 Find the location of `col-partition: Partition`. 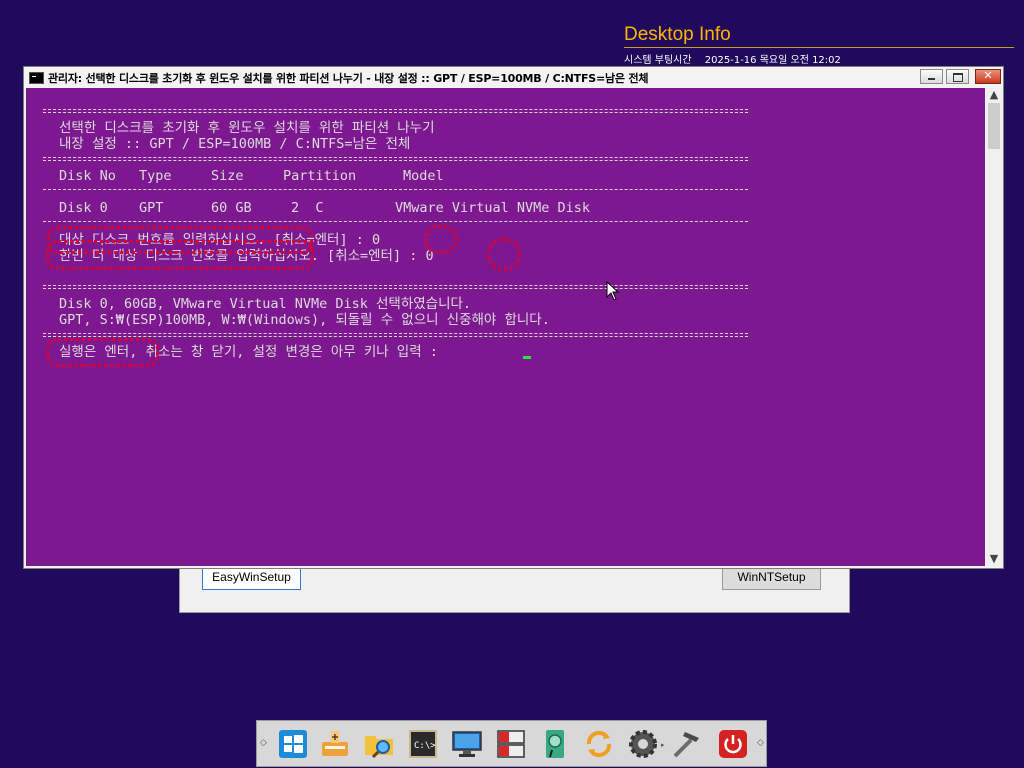

col-partition: Partition is located at coordinates (320, 176).